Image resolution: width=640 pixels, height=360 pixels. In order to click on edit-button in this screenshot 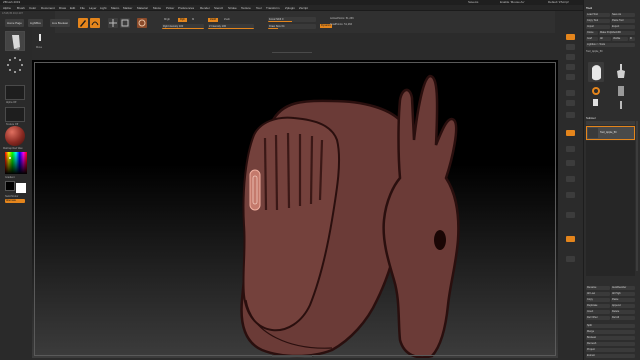, I will do `click(83, 23)`.